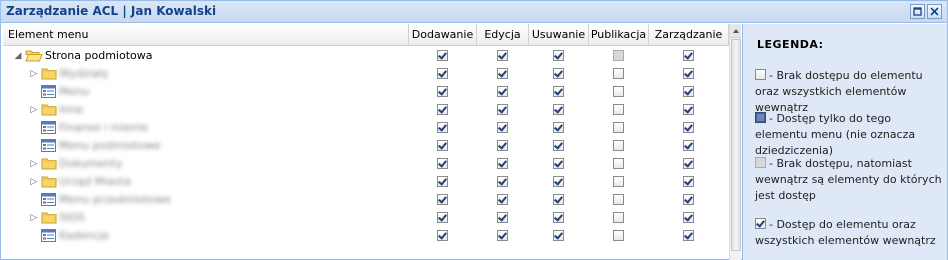 The width and height of the screenshot is (948, 260). I want to click on column-header-usuwanie: Usuwanie, so click(559, 35).